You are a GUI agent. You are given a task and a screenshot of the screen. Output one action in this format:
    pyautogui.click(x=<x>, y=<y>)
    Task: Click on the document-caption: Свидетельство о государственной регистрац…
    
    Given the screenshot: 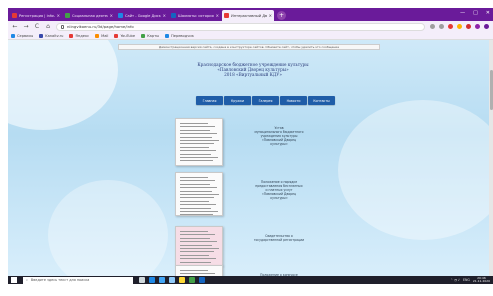 What is the action you would take?
    pyautogui.click(x=279, y=238)
    